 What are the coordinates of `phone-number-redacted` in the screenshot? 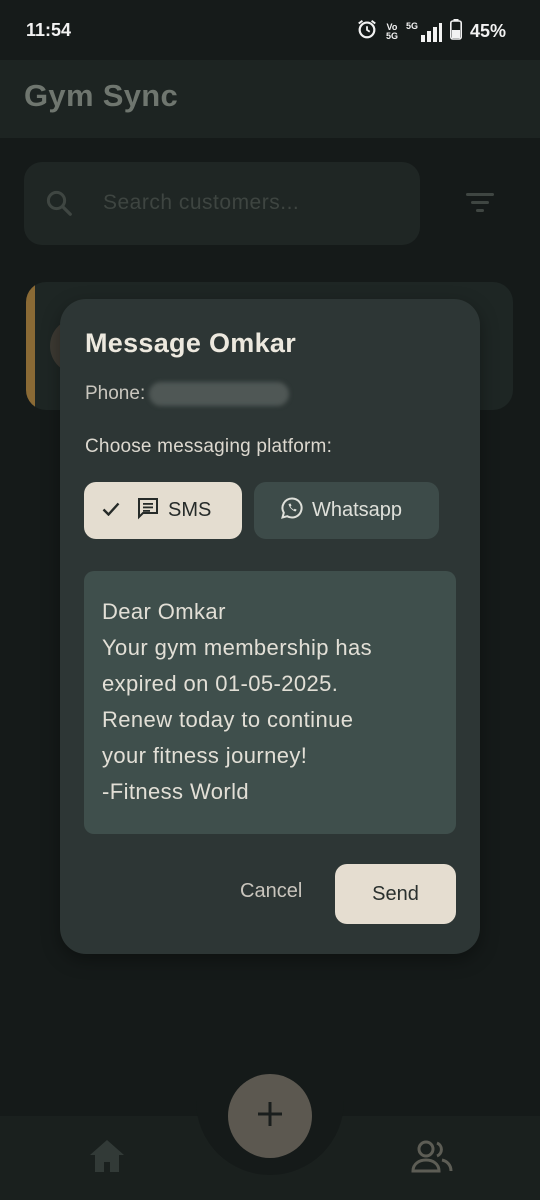 It's located at (219, 394).